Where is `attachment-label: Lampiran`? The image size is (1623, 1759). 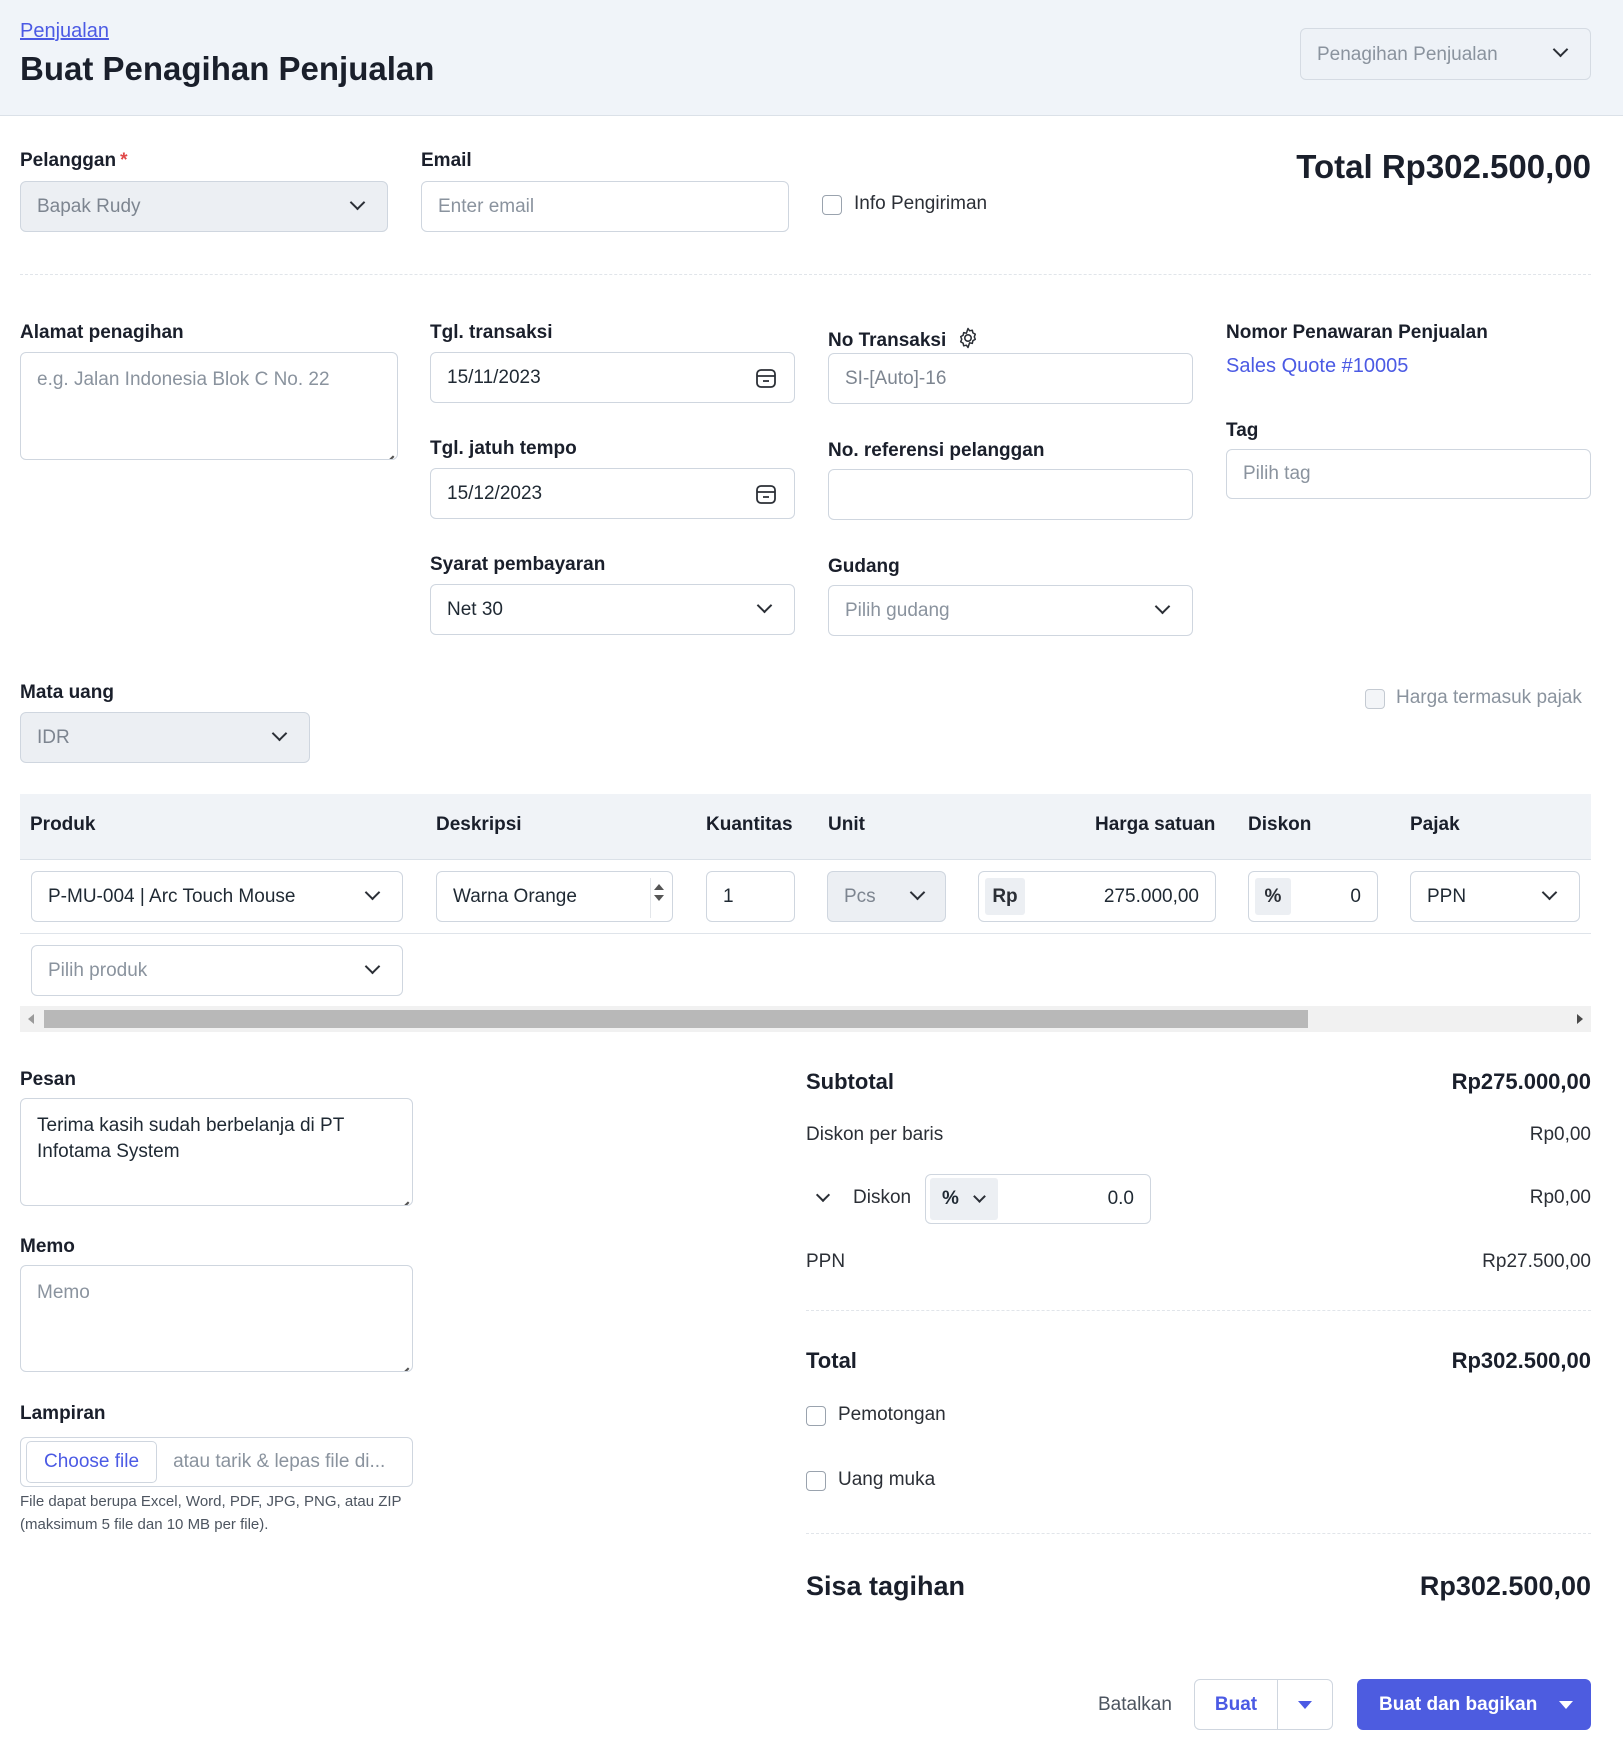
attachment-label: Lampiran is located at coordinates (63, 1413).